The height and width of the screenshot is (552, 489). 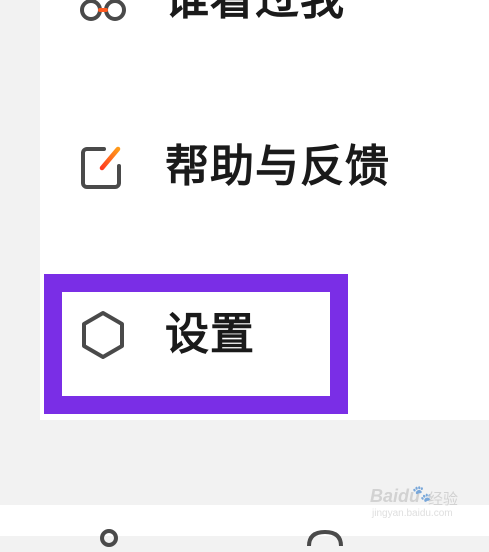 What do you see at coordinates (412, 513) in the screenshot?
I see `watermark-url: jingyan.baidu.com` at bounding box center [412, 513].